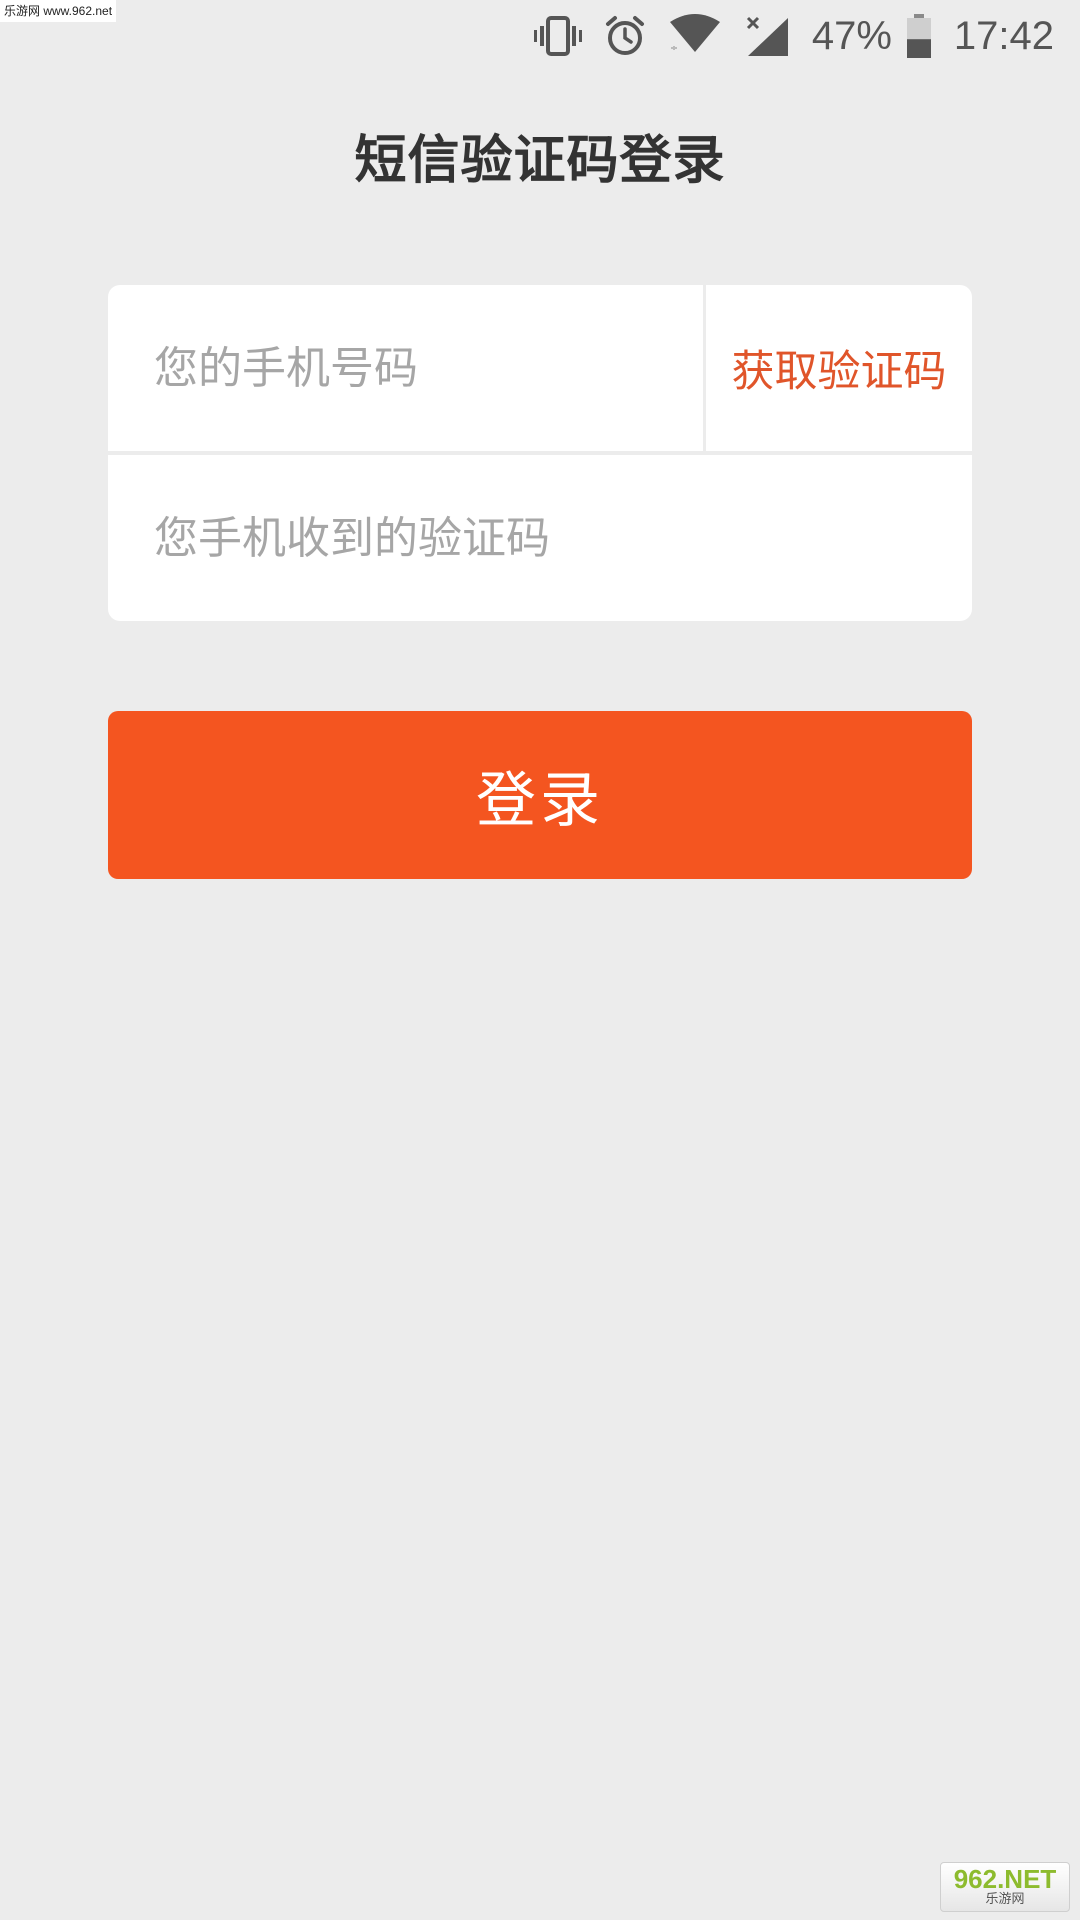  Describe the element at coordinates (767, 36) in the screenshot. I see `signal-icon` at that location.